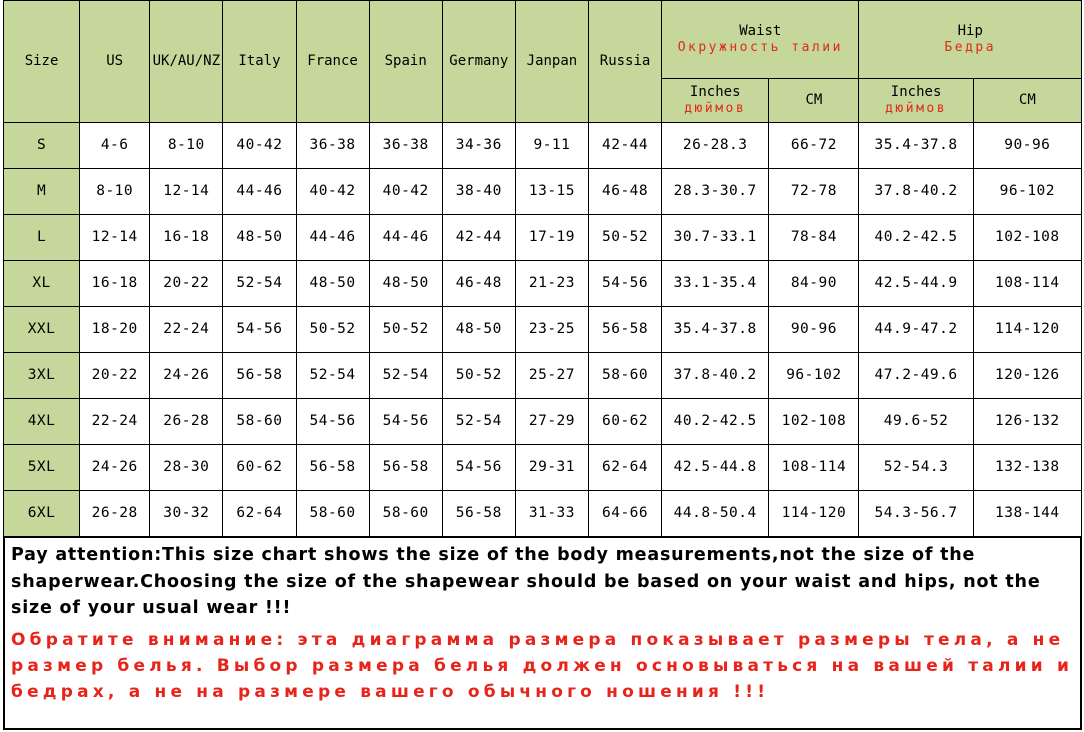 The height and width of the screenshot is (732, 1084). Describe the element at coordinates (332, 421) in the screenshot. I see `cell-france: 54-56` at that location.